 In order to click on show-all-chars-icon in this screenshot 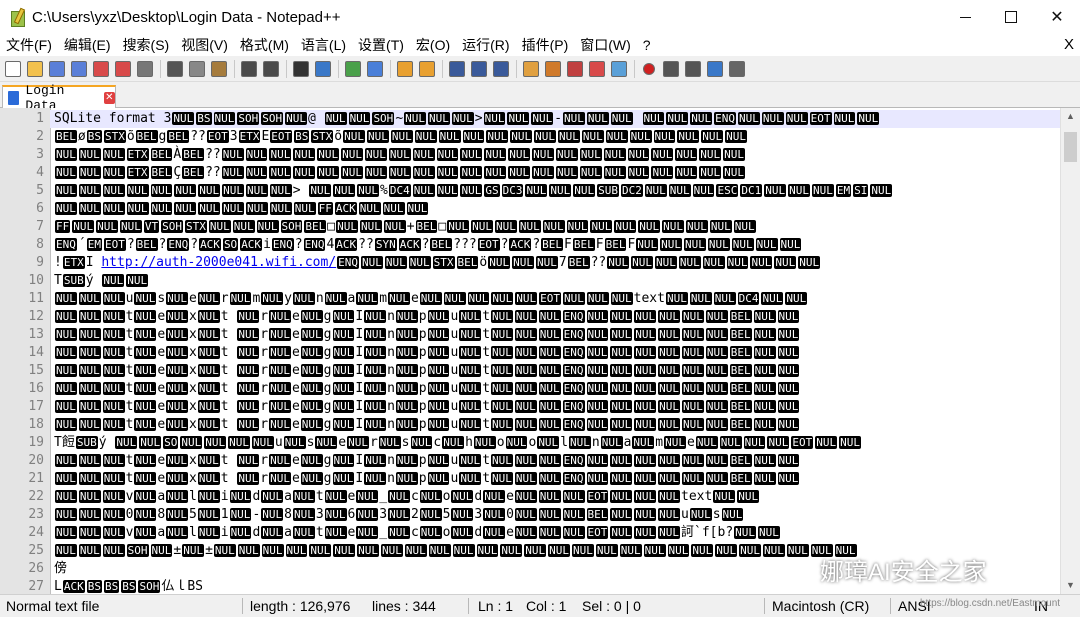, I will do `click(479, 69)`.